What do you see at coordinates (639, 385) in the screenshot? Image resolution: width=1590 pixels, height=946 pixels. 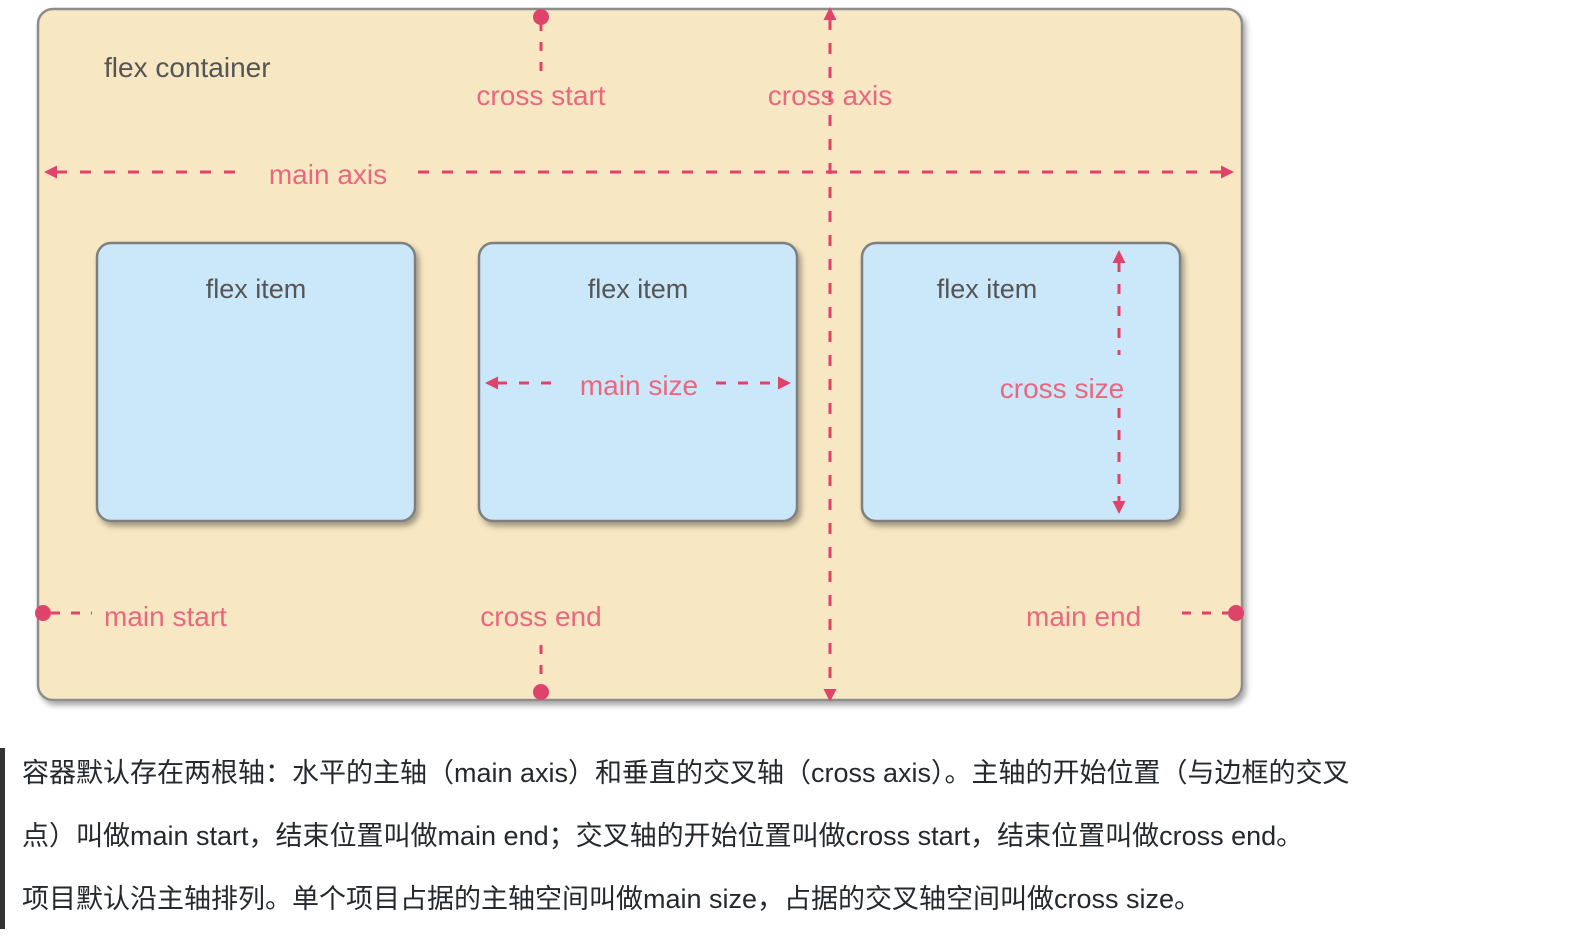 I see `main-size-label: main size` at bounding box center [639, 385].